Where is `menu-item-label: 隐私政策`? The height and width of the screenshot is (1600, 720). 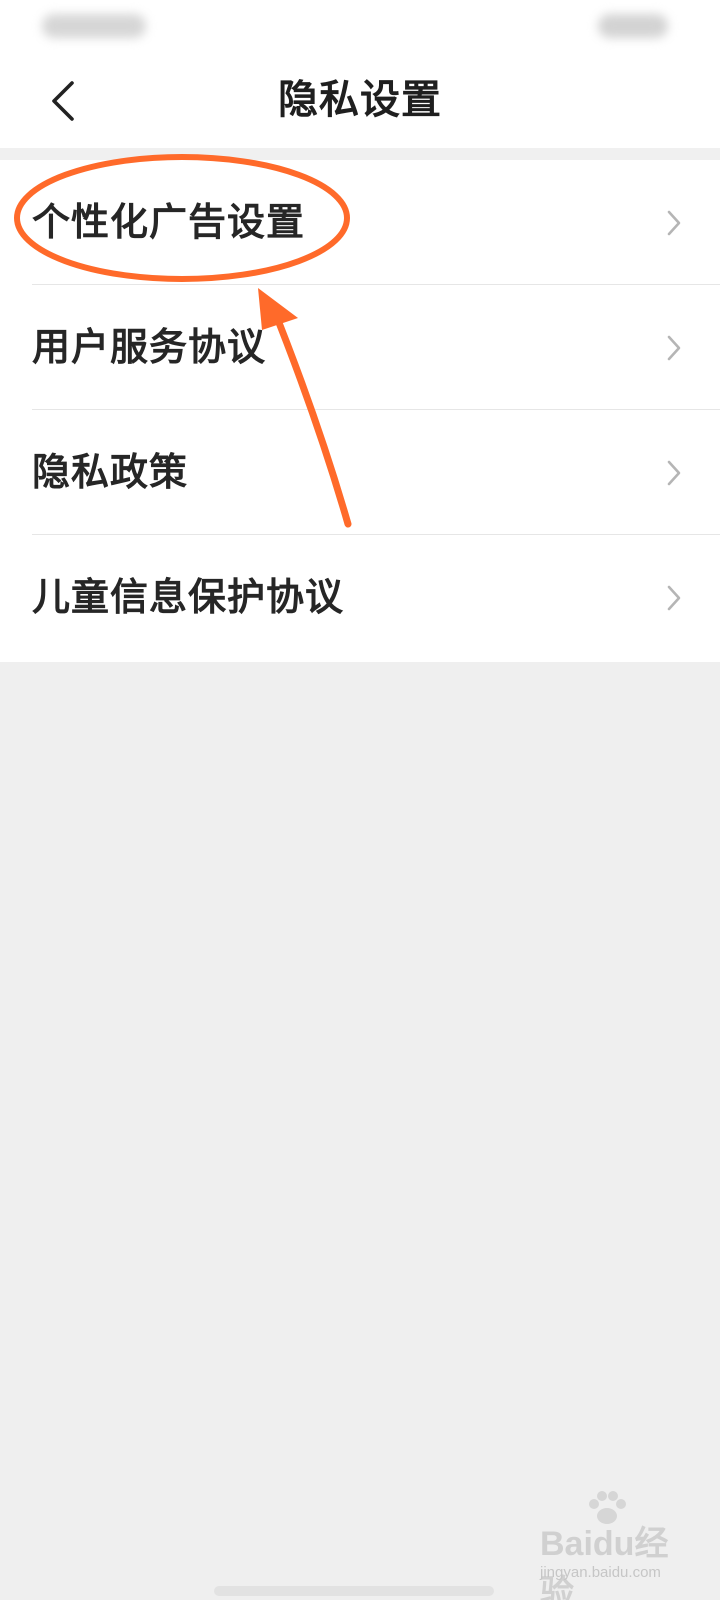 menu-item-label: 隐私政策 is located at coordinates (110, 472).